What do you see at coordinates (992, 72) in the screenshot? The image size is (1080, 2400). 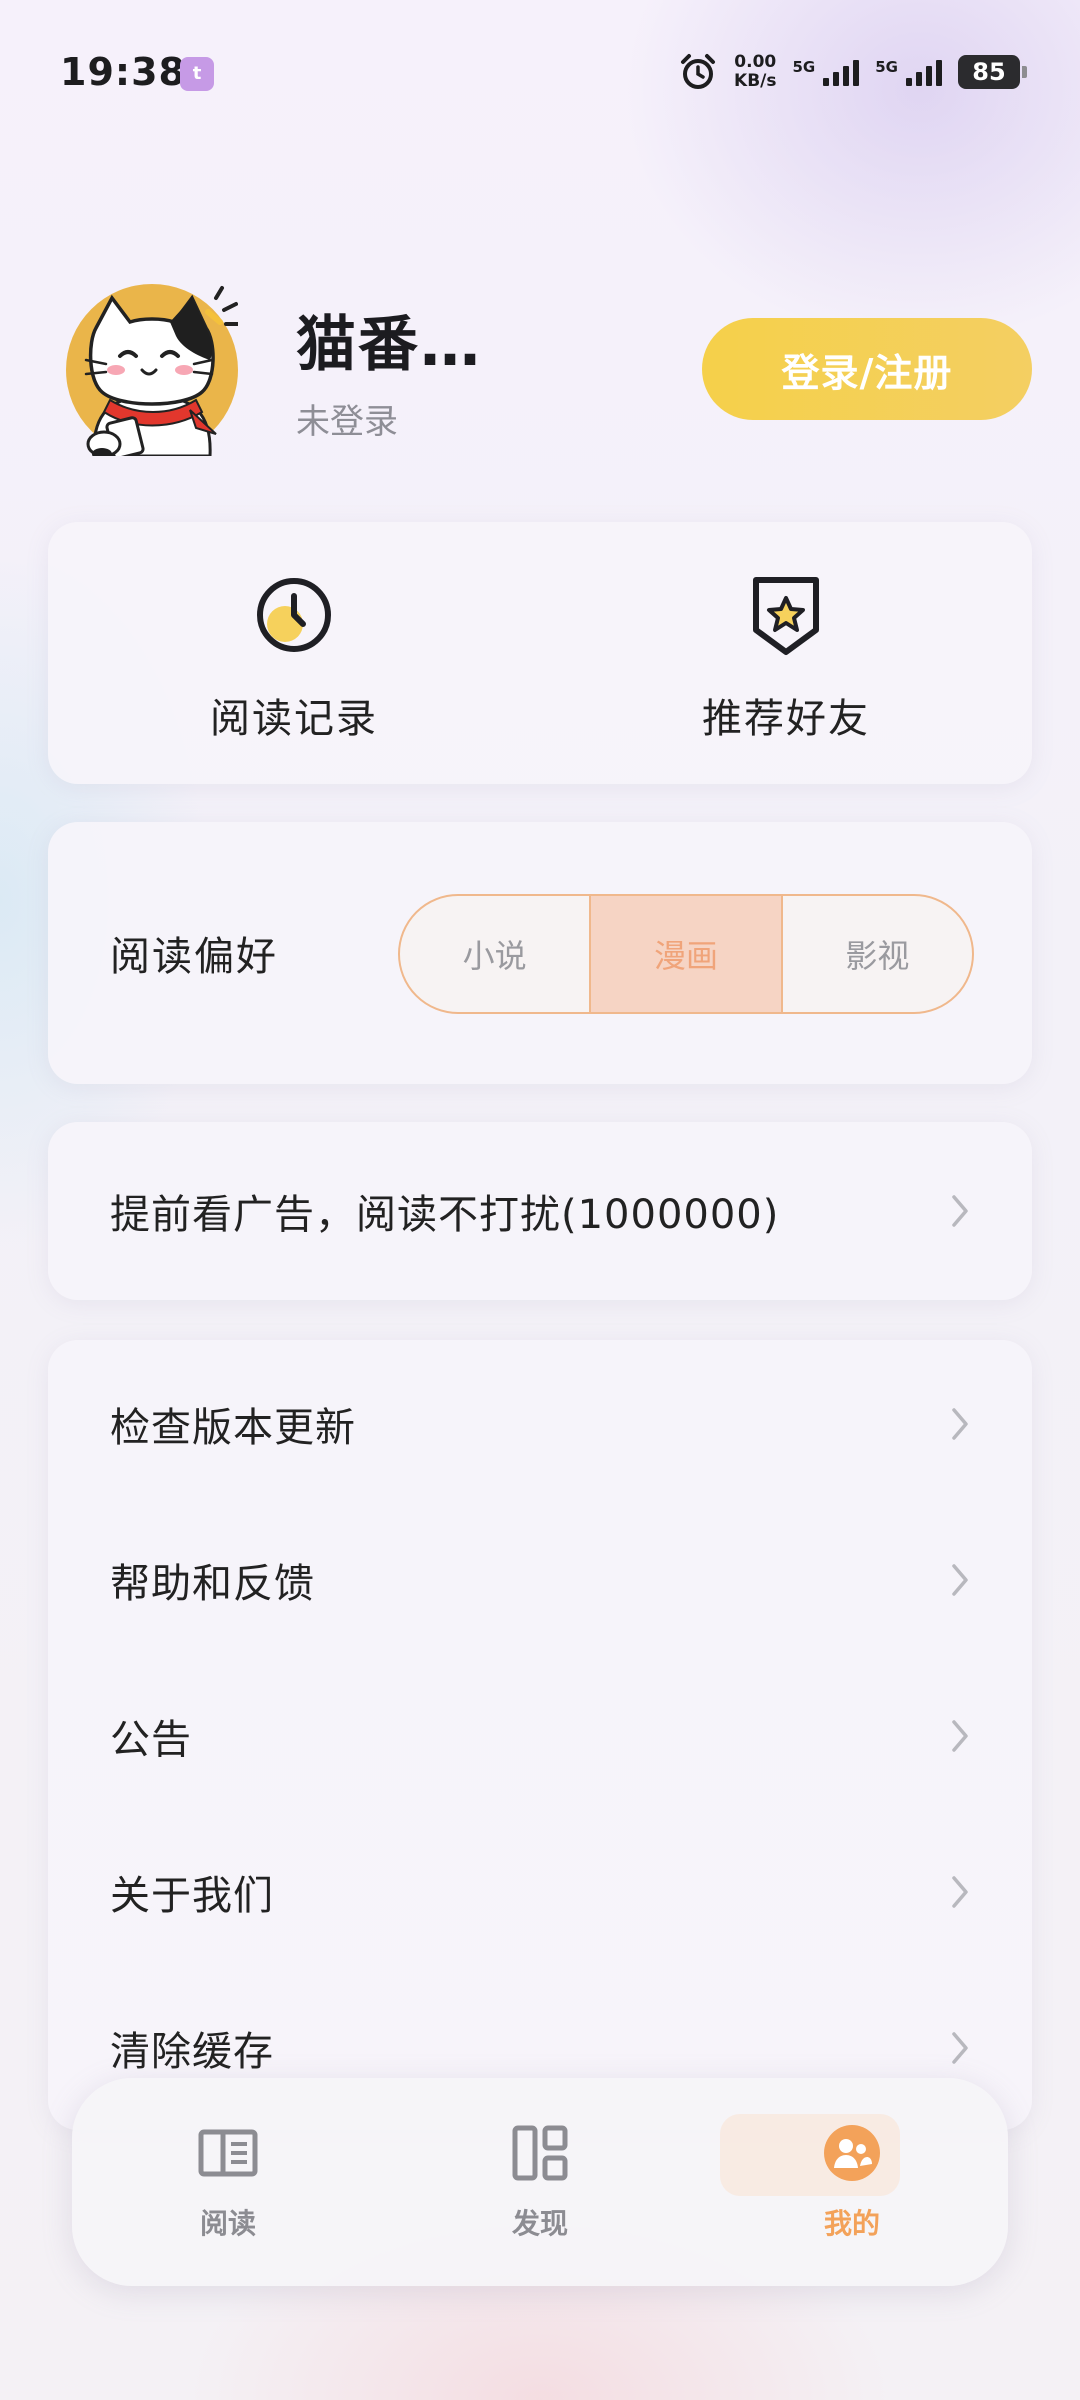 I see `battery-icon: 85` at bounding box center [992, 72].